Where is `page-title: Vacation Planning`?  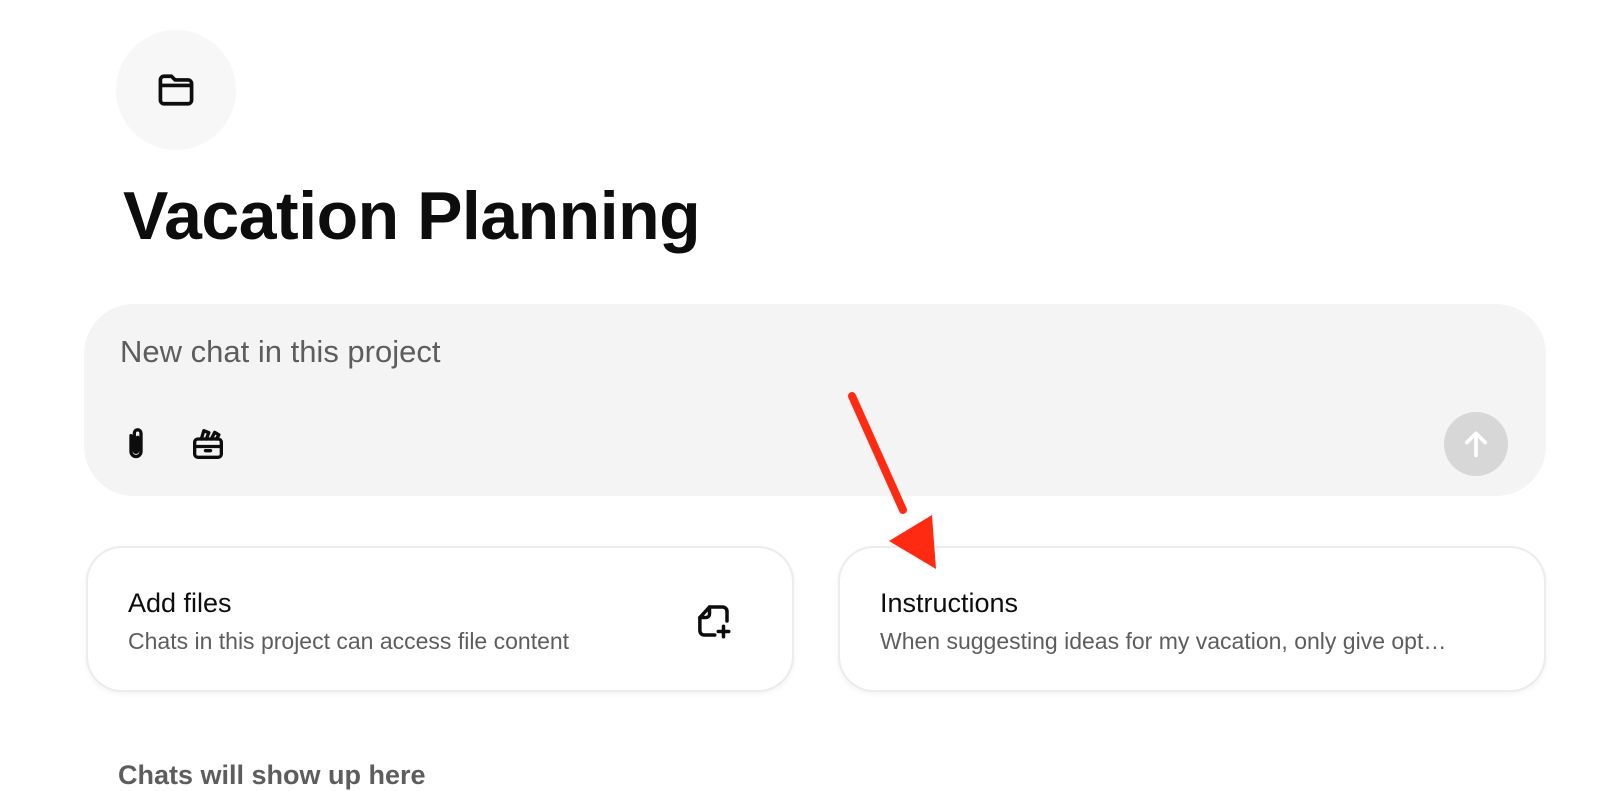 page-title: Vacation Planning is located at coordinates (412, 216).